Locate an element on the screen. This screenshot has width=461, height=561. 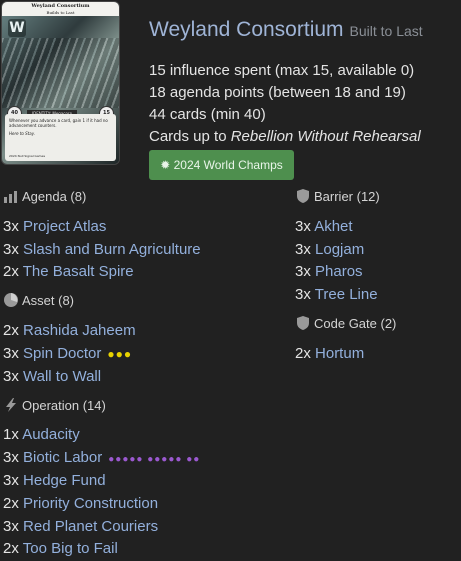
influence-pips: ●●● is located at coordinates (120, 354).